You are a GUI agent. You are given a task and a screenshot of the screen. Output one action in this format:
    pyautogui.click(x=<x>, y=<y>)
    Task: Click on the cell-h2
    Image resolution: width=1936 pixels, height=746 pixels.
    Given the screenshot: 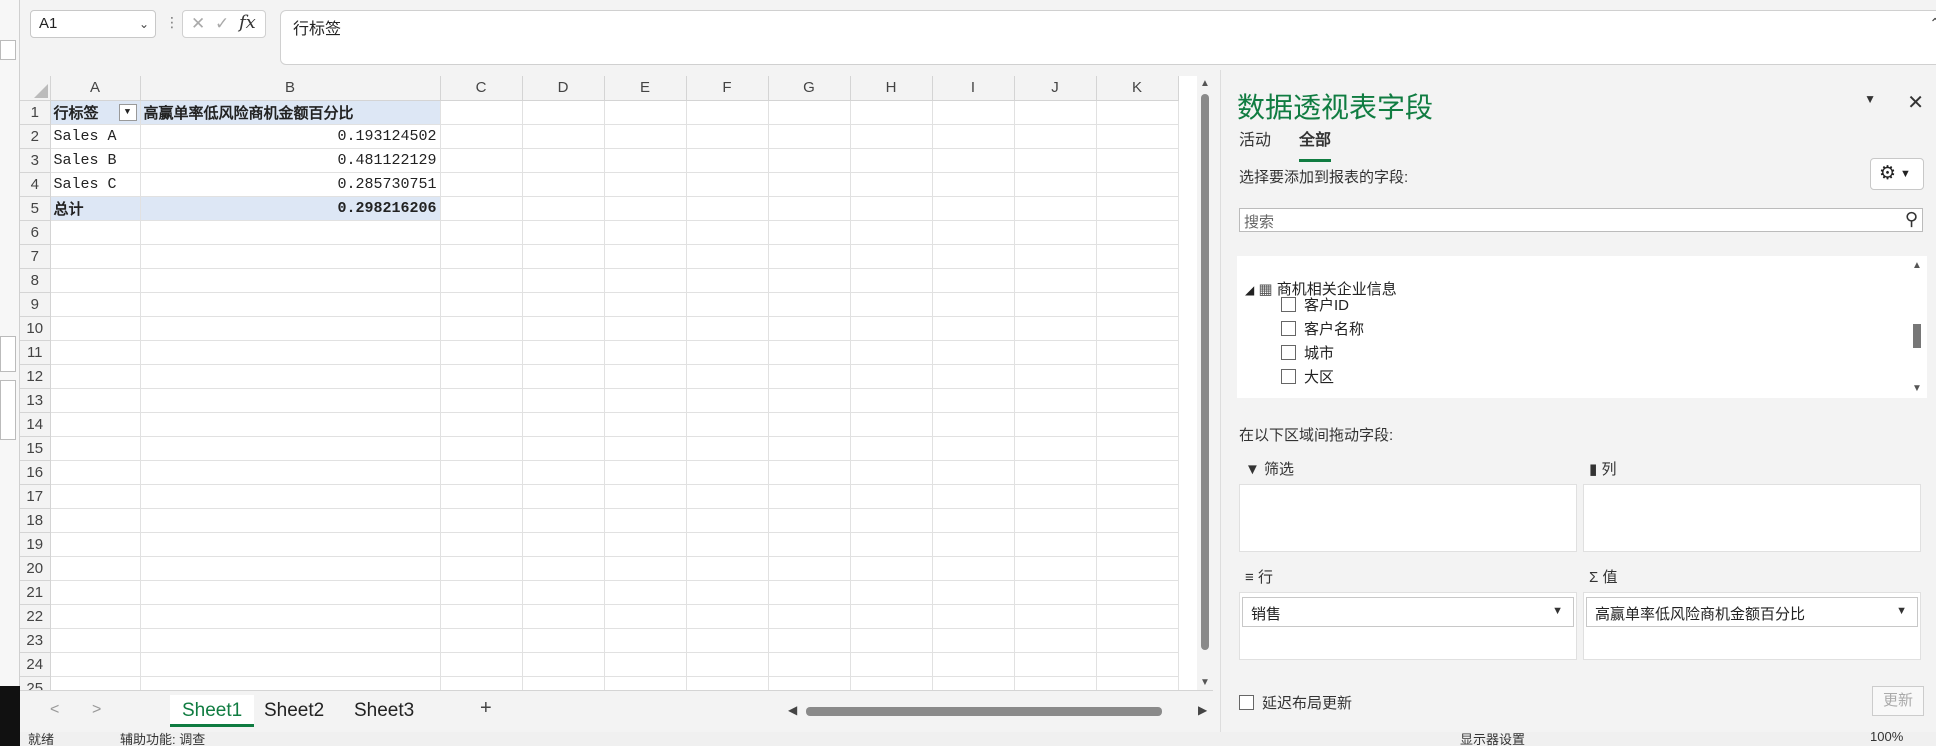 What is the action you would take?
    pyautogui.click(x=891, y=136)
    